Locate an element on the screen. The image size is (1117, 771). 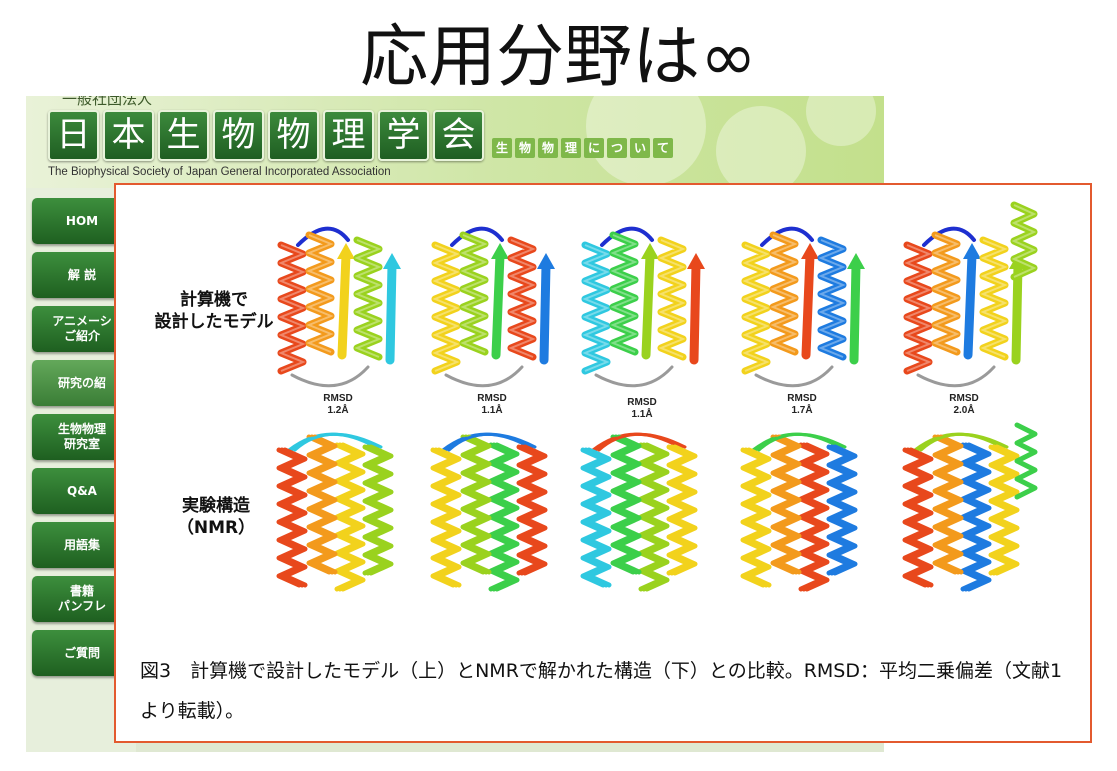
society-logo: 日本生物物理学会 is located at coordinates (266, 135).